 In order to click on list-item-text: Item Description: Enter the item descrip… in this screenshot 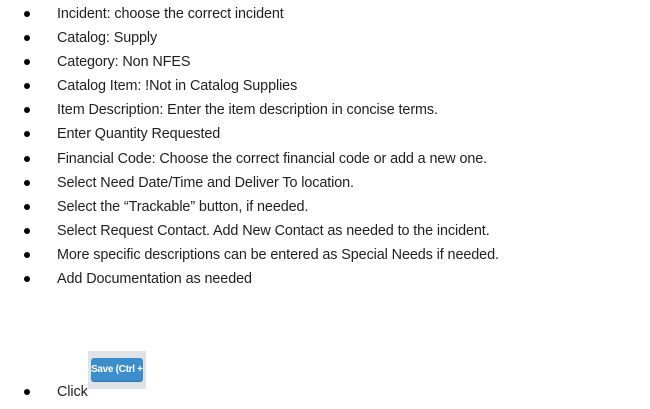, I will do `click(247, 110)`.